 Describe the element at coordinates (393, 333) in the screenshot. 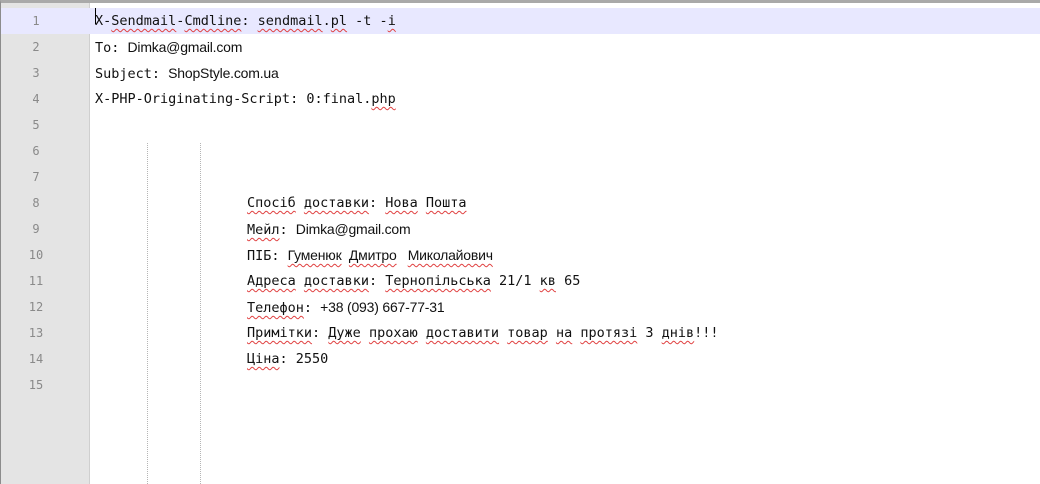

I see `misspelled-word: прохаю` at that location.